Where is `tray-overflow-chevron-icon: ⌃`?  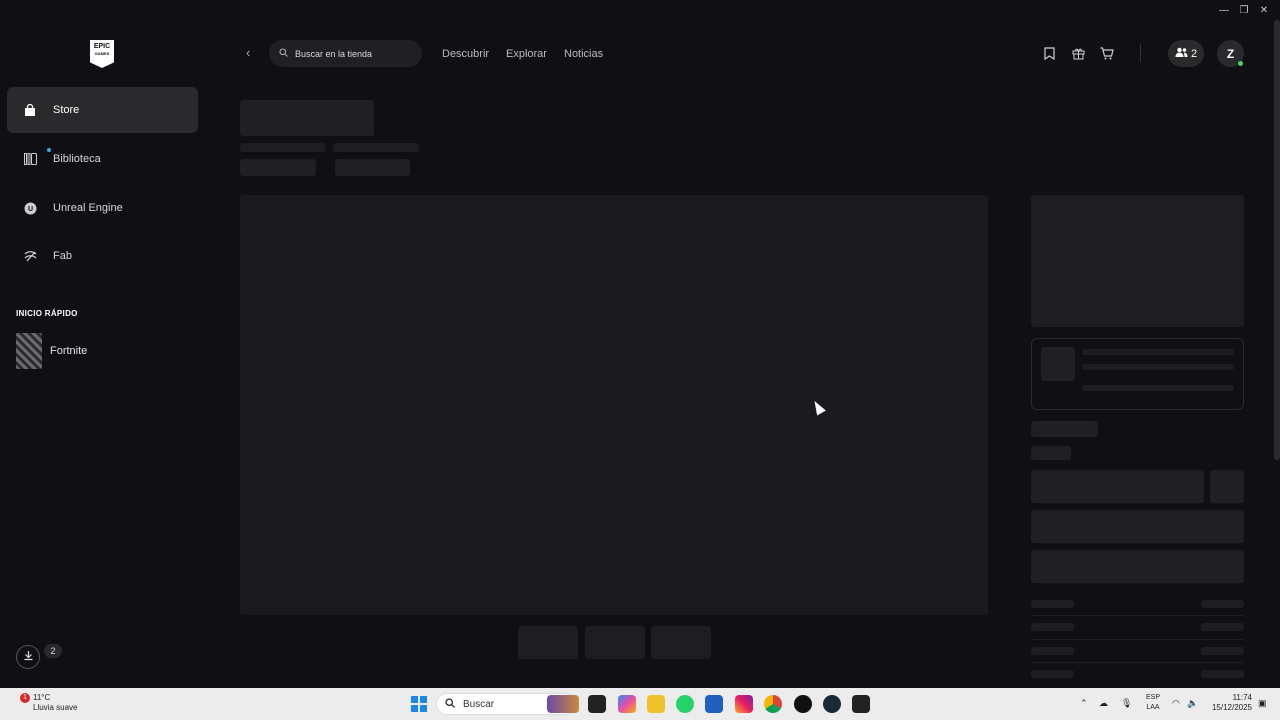
tray-overflow-chevron-icon: ⌃ is located at coordinates (1084, 703).